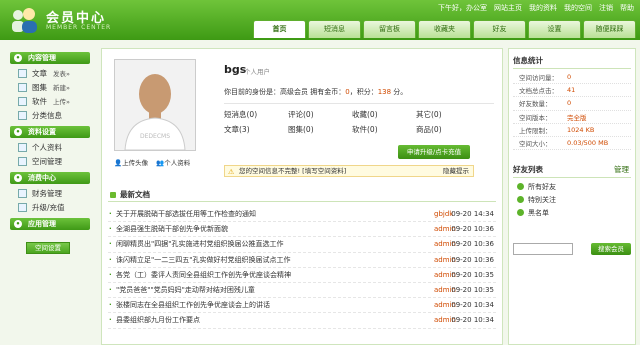  I want to click on site-home-link: 网站主页, so click(508, 8).